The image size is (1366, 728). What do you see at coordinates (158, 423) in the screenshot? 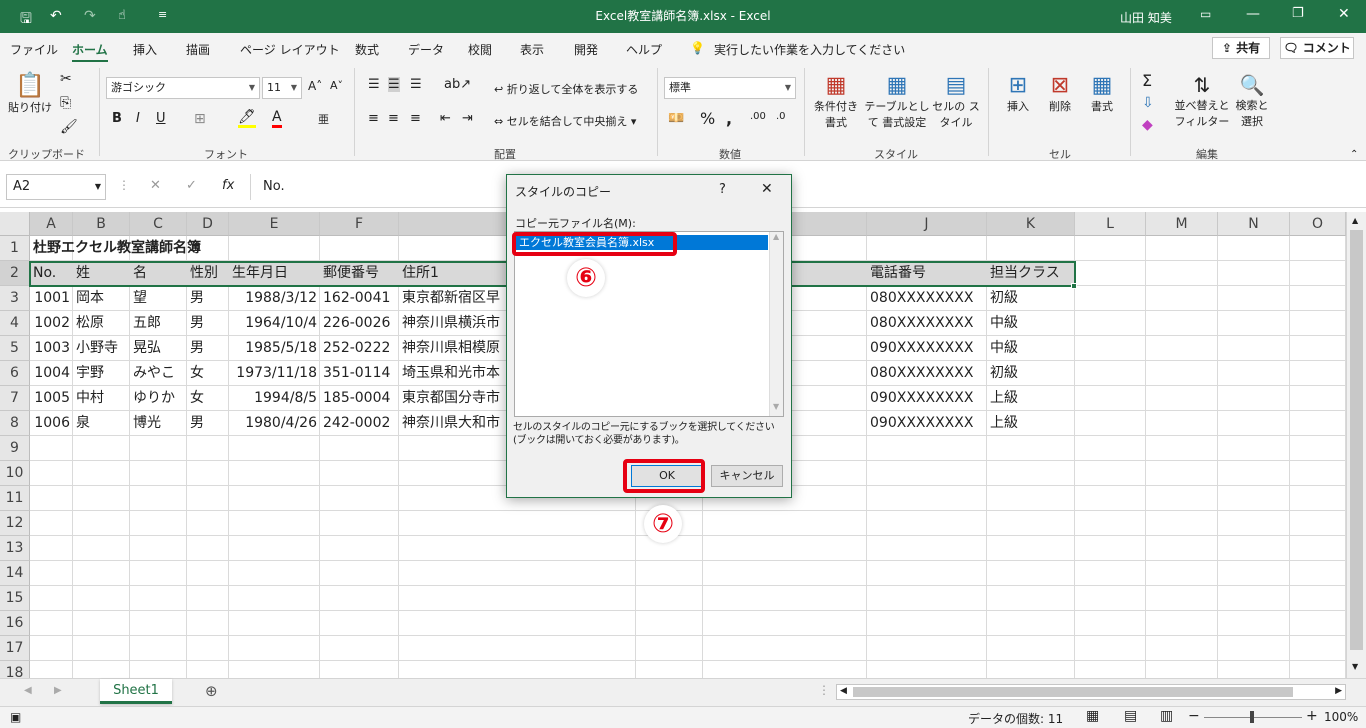
I see `cell: 博光` at bounding box center [158, 423].